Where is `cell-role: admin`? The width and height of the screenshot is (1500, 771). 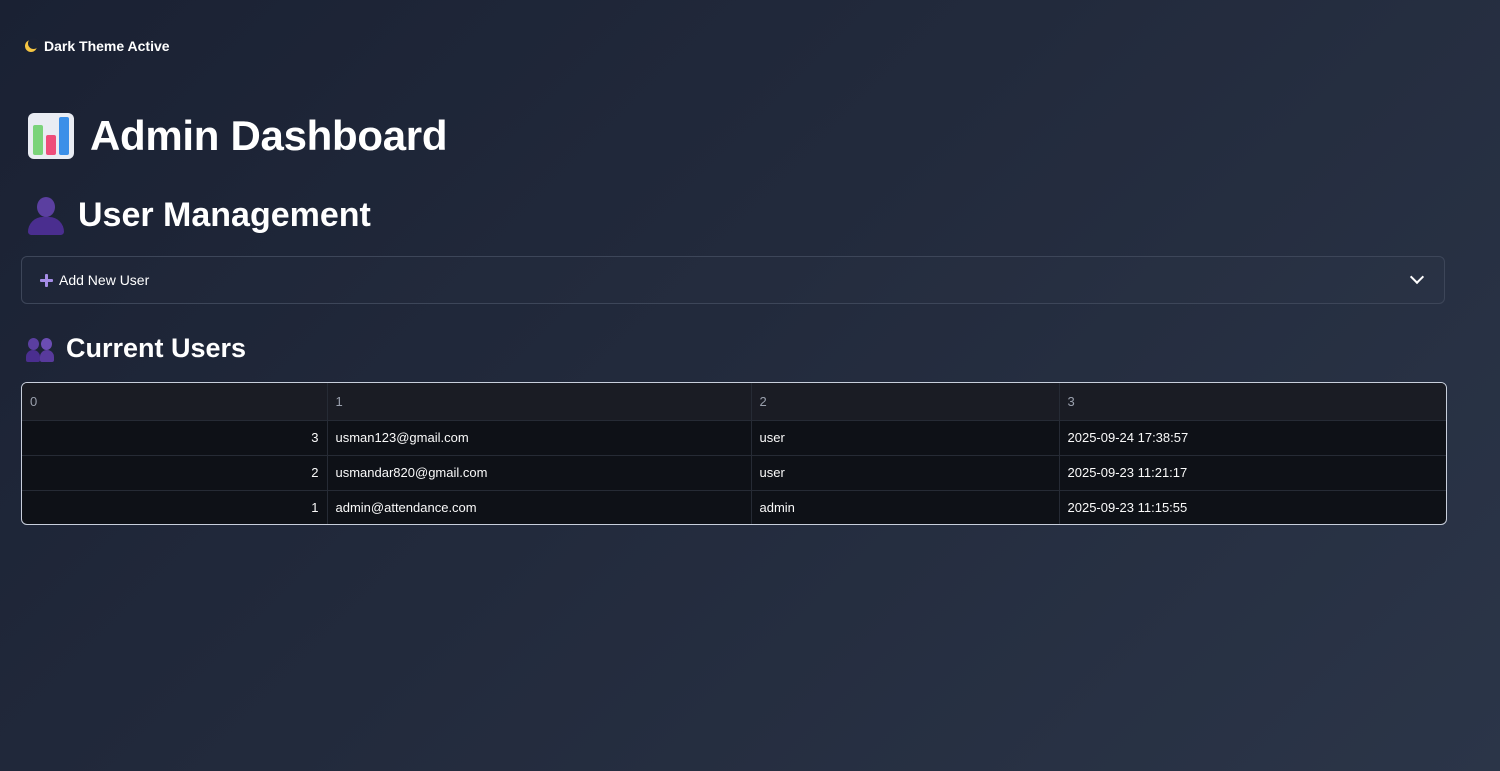 cell-role: admin is located at coordinates (905, 507).